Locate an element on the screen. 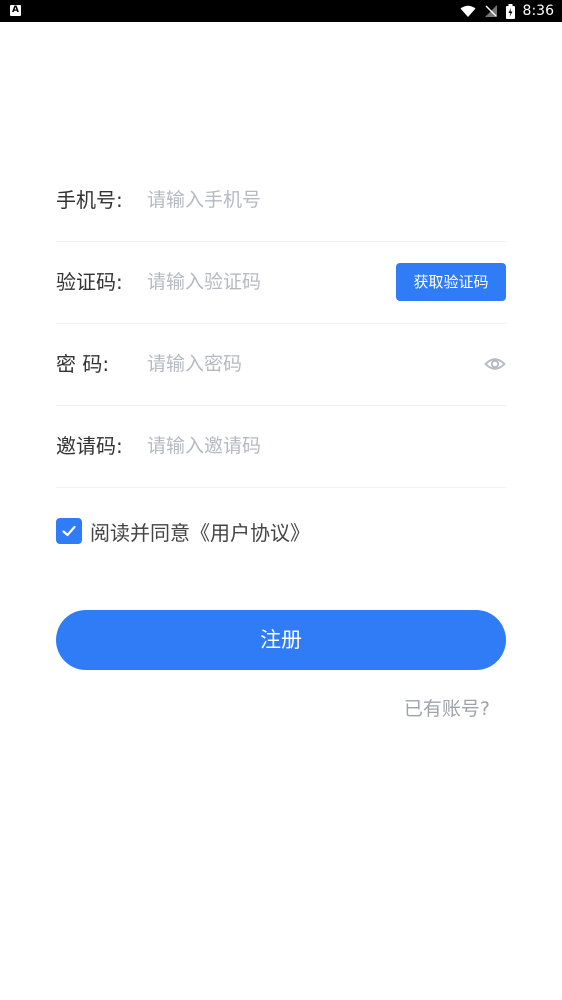 Image resolution: width=562 pixels, height=1000 pixels. code-input is located at coordinates (262, 282).